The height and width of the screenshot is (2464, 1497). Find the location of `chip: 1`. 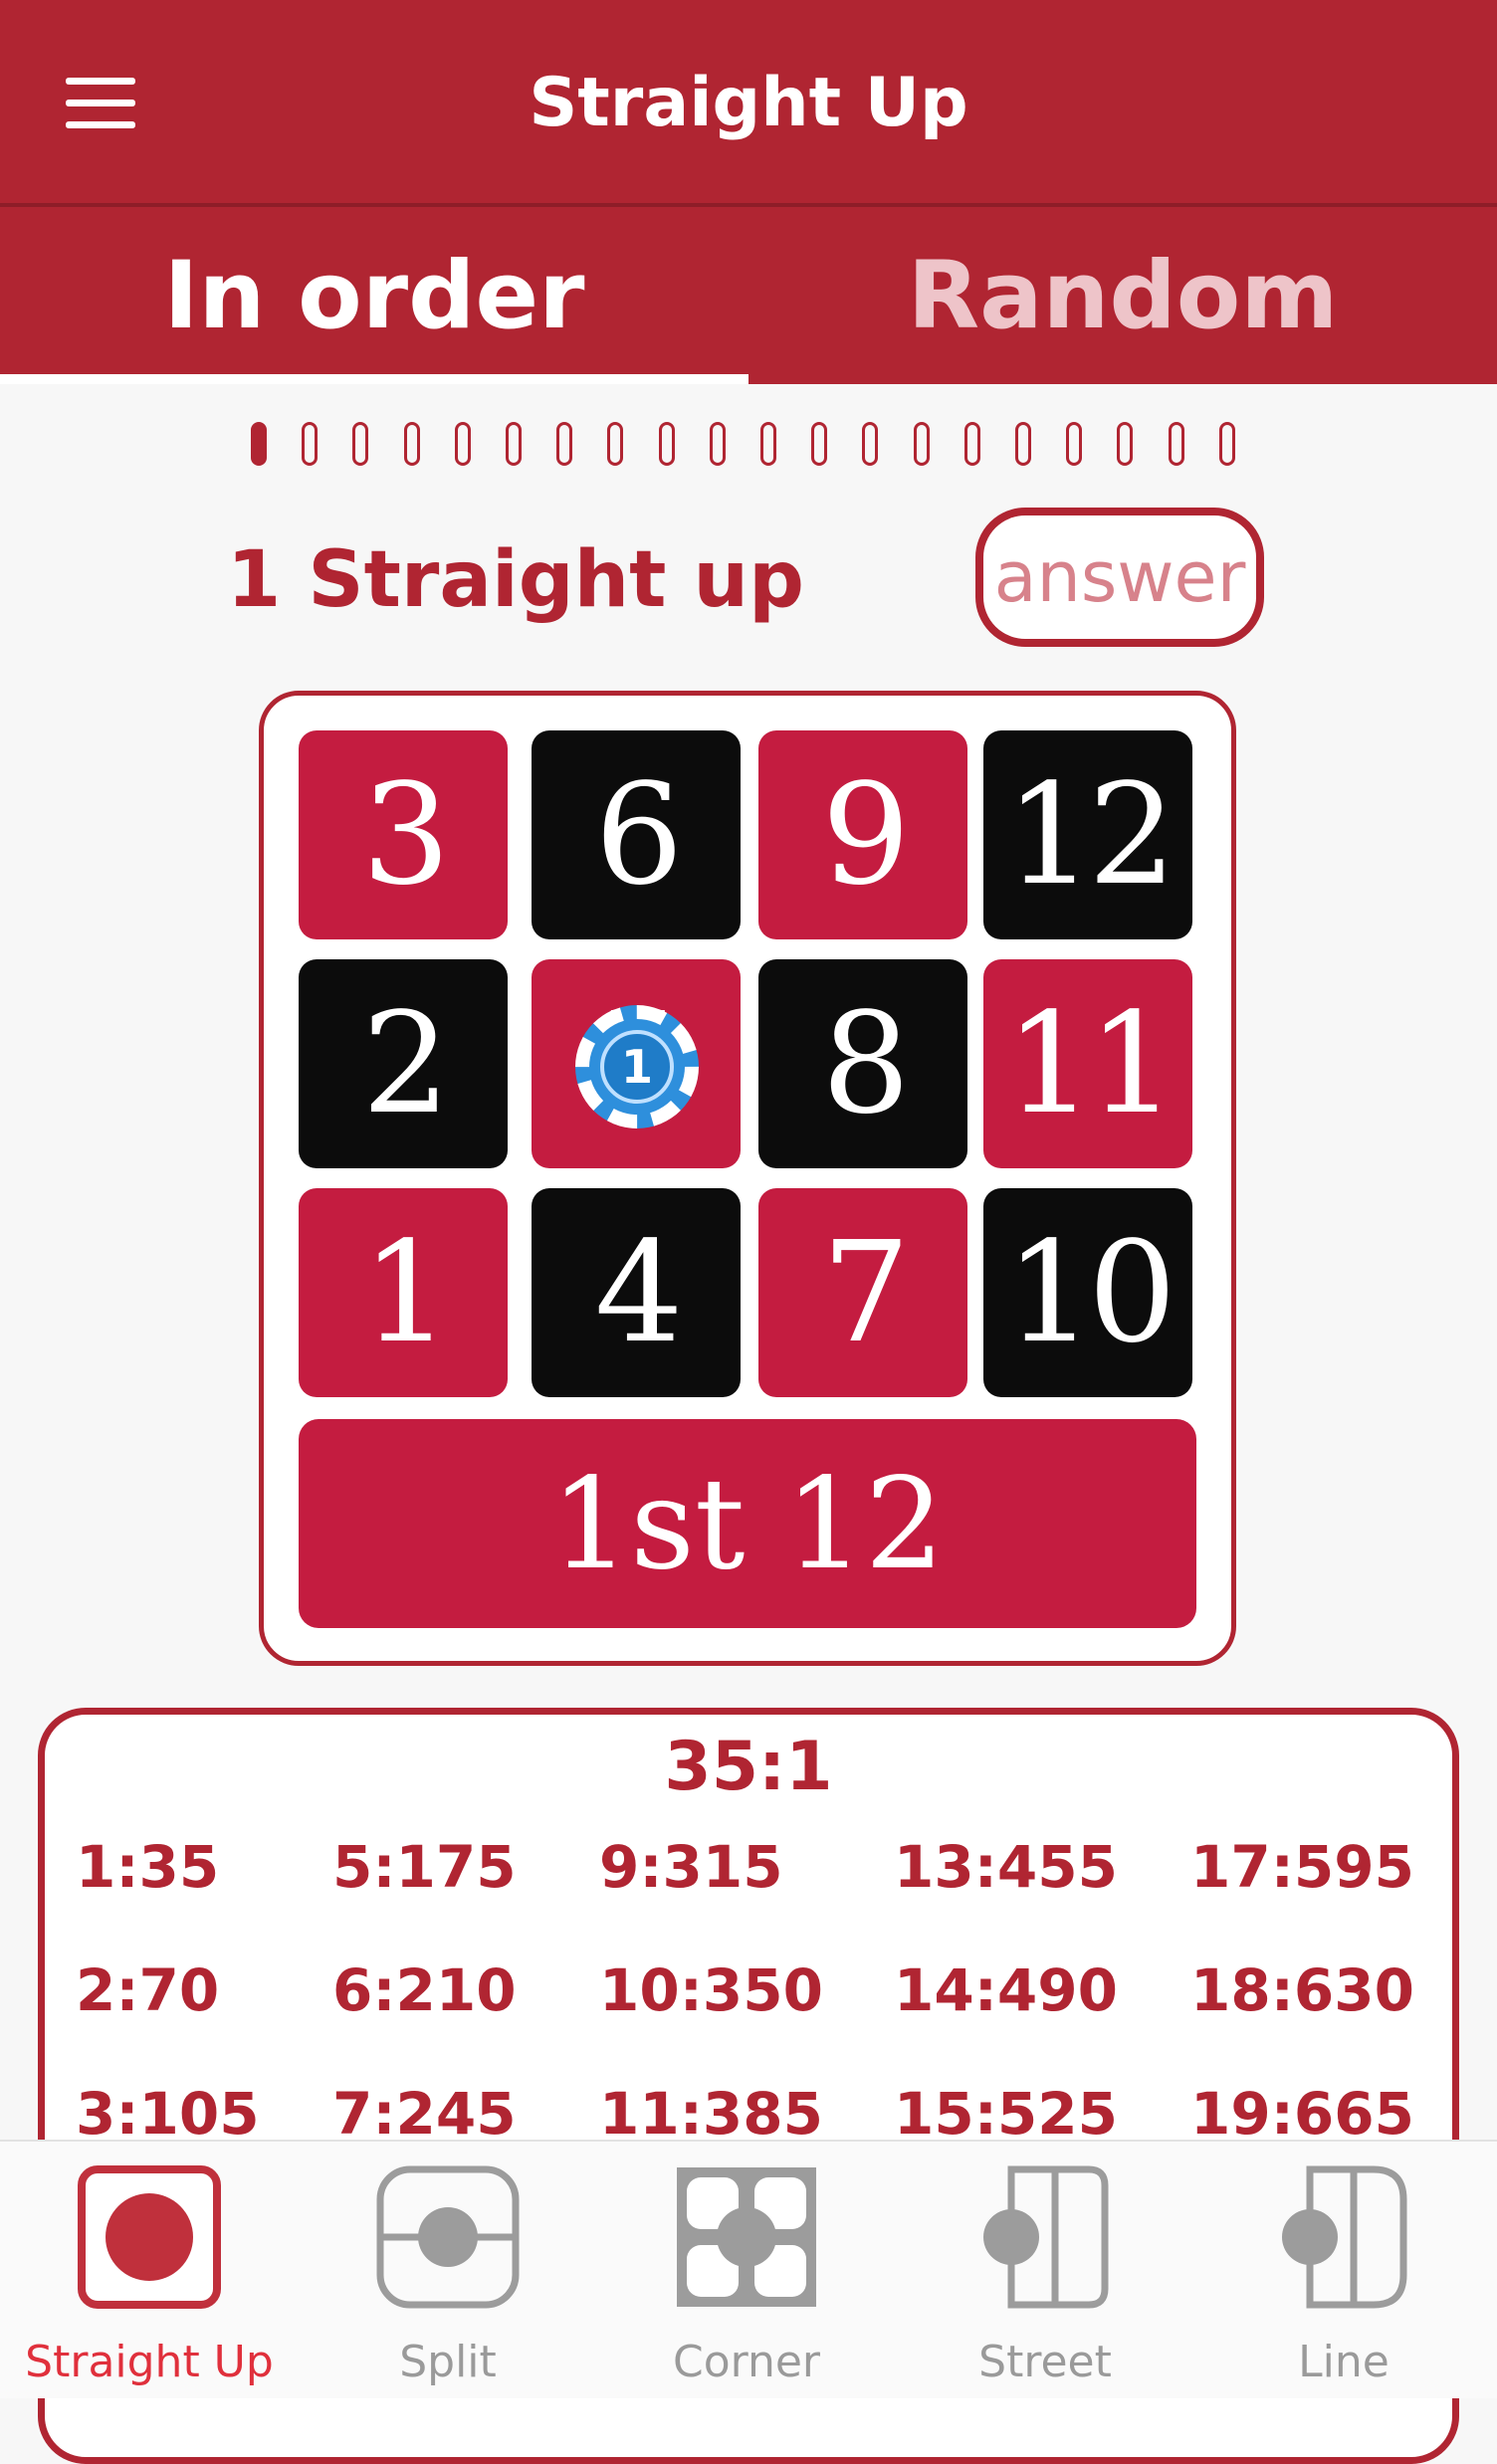

chip: 1 is located at coordinates (637, 1067).